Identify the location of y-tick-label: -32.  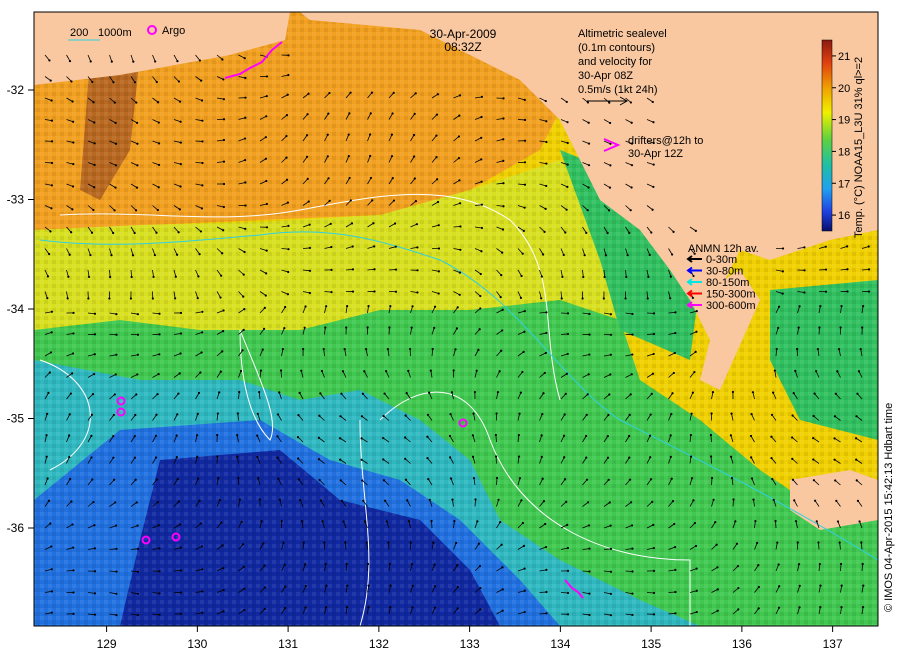
(16, 90).